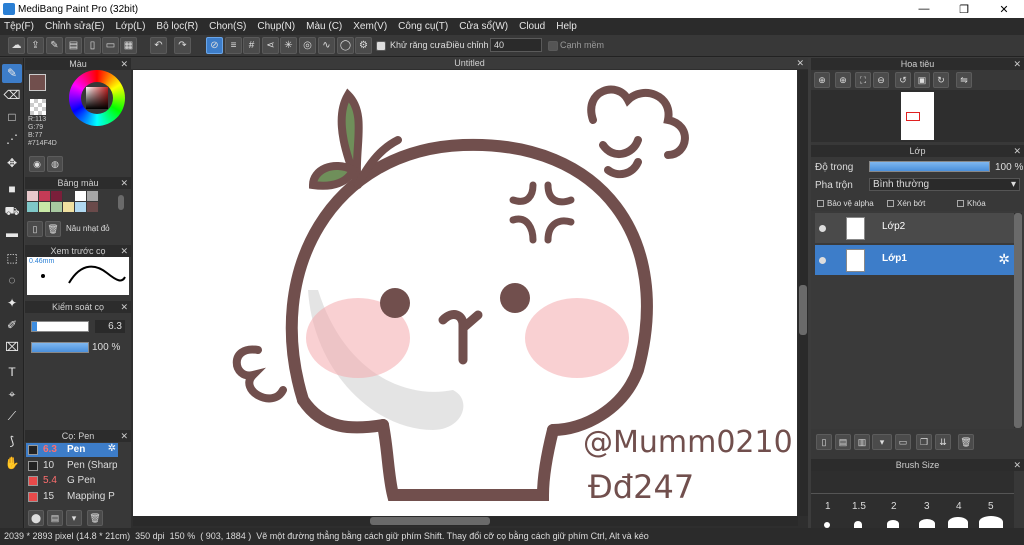 Image resolution: width=1024 pixels, height=545 pixels. What do you see at coordinates (72, 497) in the screenshot?
I see `brush-item-mapping-pen: 15 Mapping P` at bounding box center [72, 497].